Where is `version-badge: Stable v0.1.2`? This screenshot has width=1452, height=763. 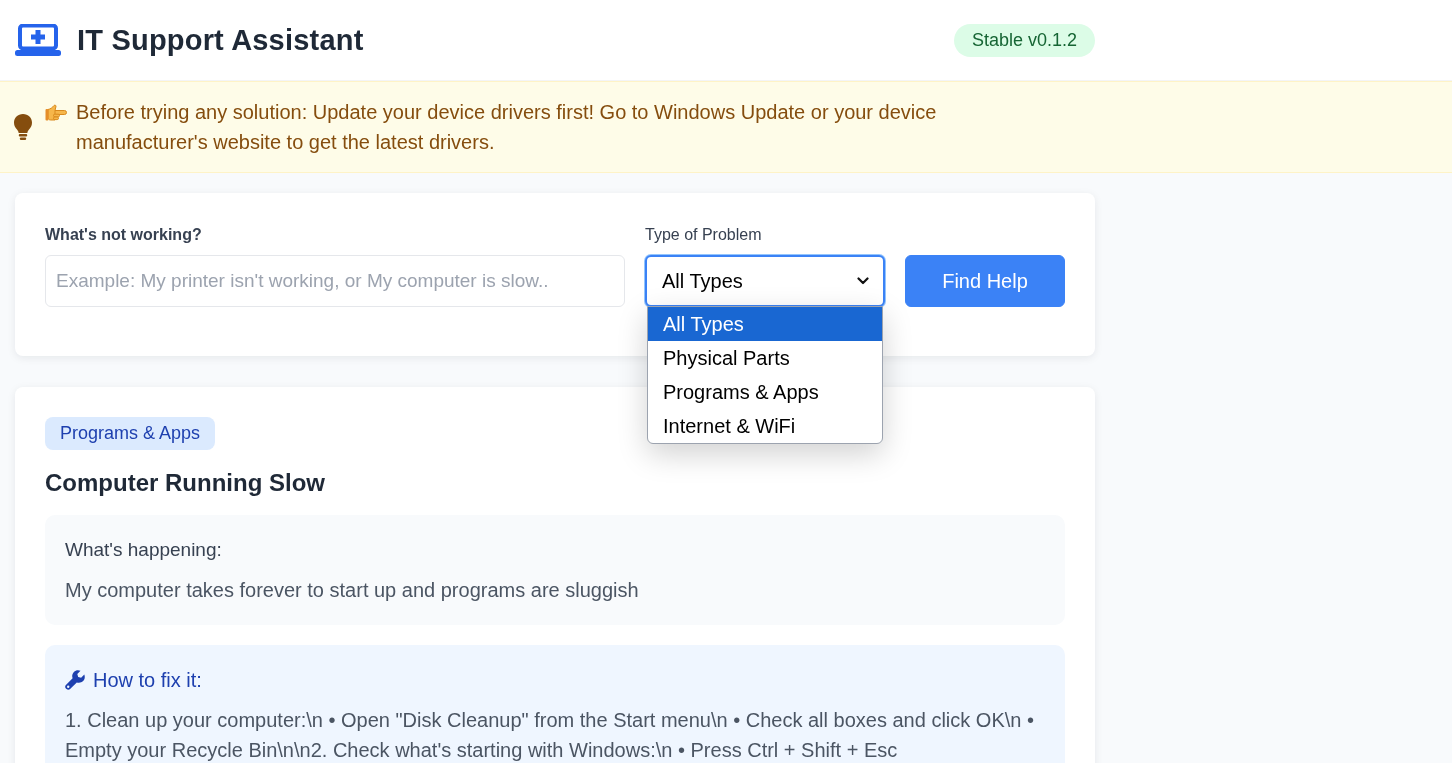
version-badge: Stable v0.1.2 is located at coordinates (1024, 40).